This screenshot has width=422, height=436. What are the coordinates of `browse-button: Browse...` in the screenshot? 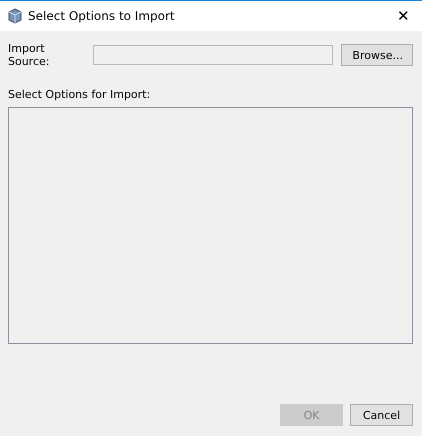 It's located at (377, 55).